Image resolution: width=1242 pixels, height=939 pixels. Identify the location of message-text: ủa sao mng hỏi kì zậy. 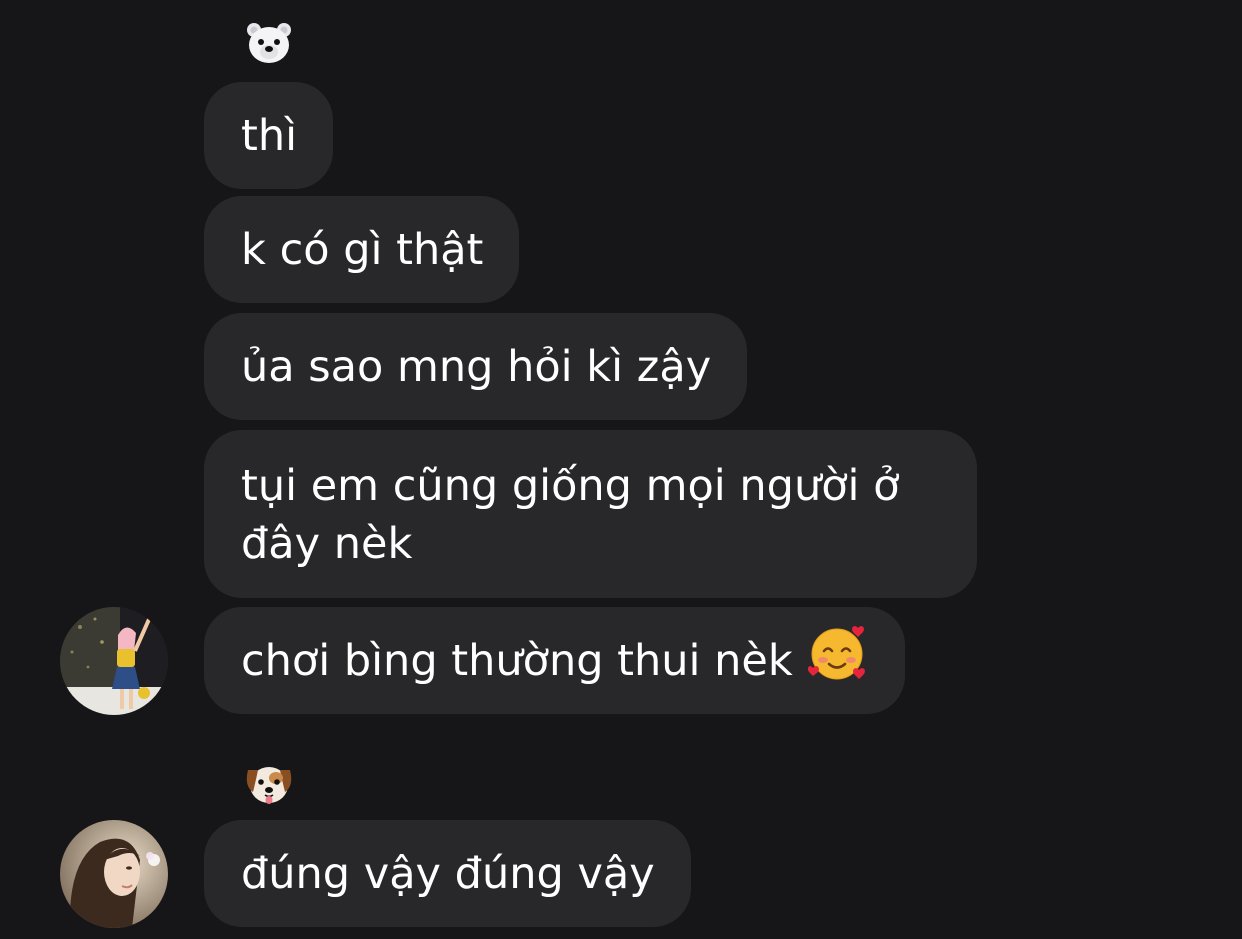
(476, 366).